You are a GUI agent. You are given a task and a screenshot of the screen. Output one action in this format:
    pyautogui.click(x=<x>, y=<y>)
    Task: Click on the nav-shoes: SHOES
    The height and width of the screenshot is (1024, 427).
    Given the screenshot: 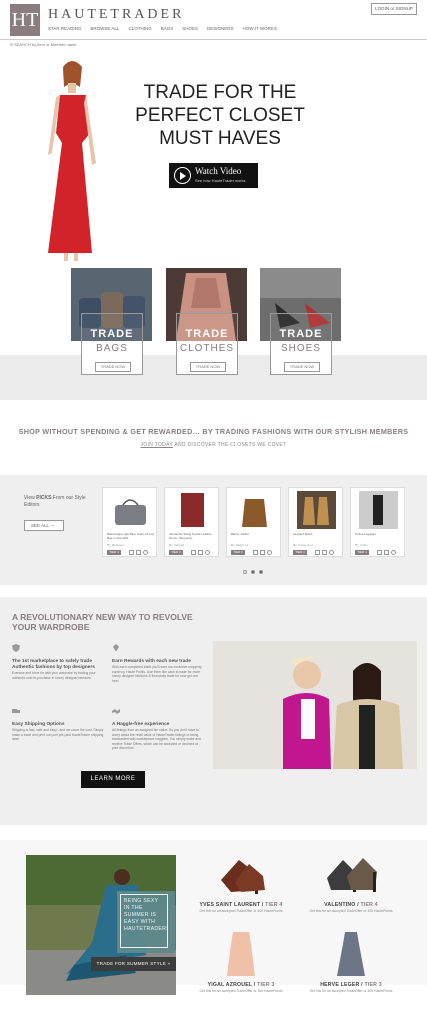 What is the action you would take?
    pyautogui.click(x=190, y=28)
    